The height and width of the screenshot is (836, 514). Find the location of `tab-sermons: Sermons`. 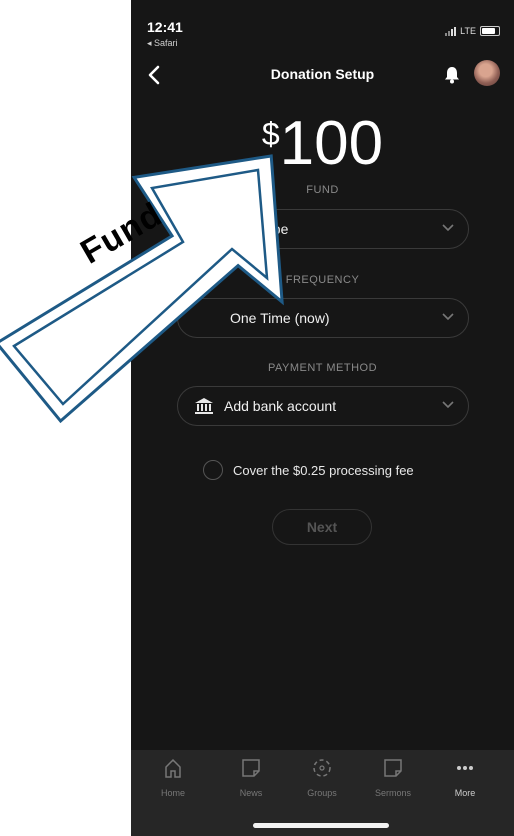

tab-sermons: Sermons is located at coordinates (393, 777).